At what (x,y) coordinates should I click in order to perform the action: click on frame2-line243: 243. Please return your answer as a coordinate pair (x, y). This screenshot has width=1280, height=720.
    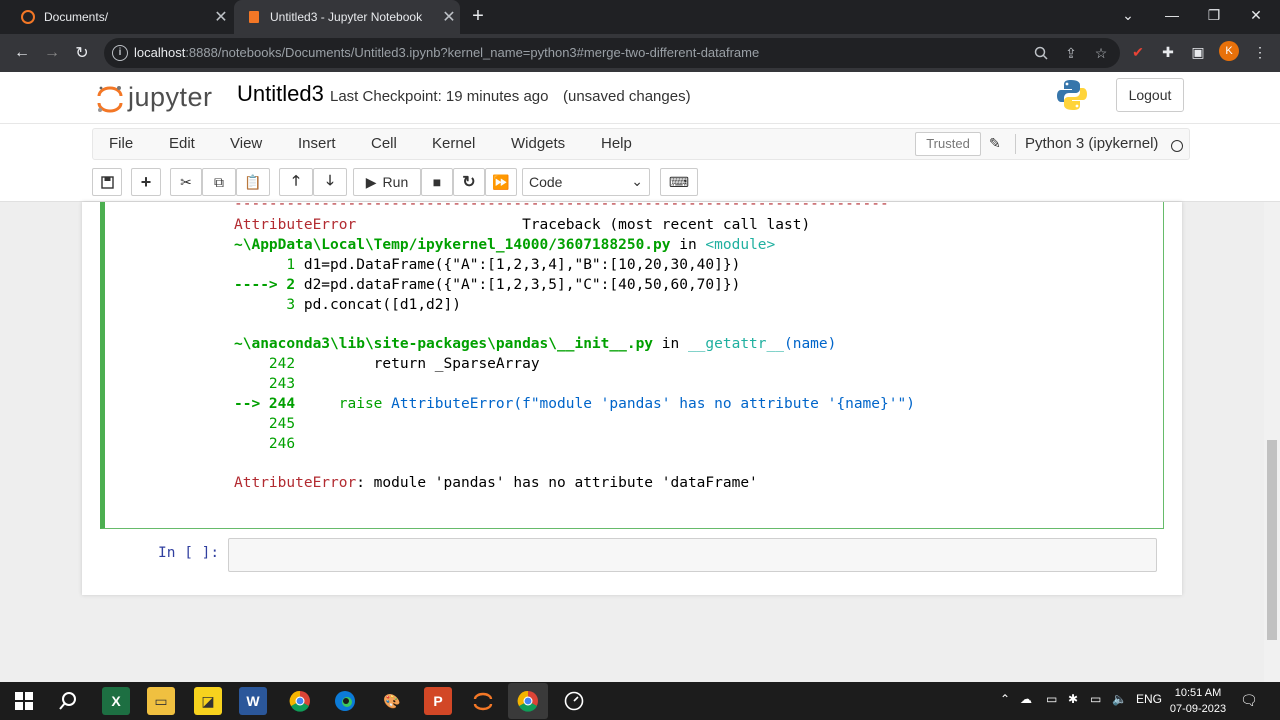
    Looking at the image, I should click on (269, 384).